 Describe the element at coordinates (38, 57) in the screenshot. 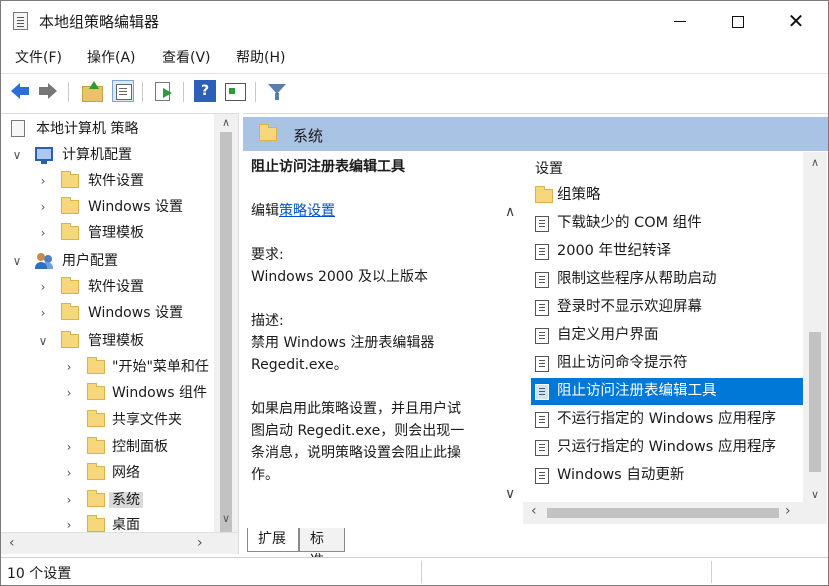

I see `menu-file: 文件(F)` at that location.